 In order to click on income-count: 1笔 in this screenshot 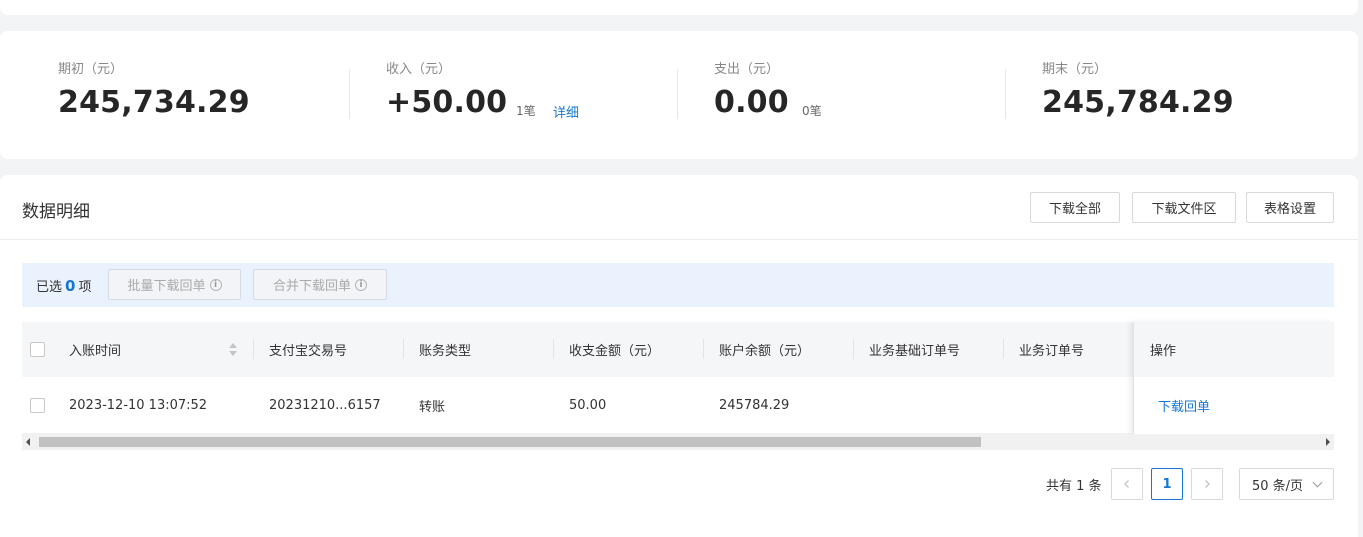, I will do `click(526, 111)`.